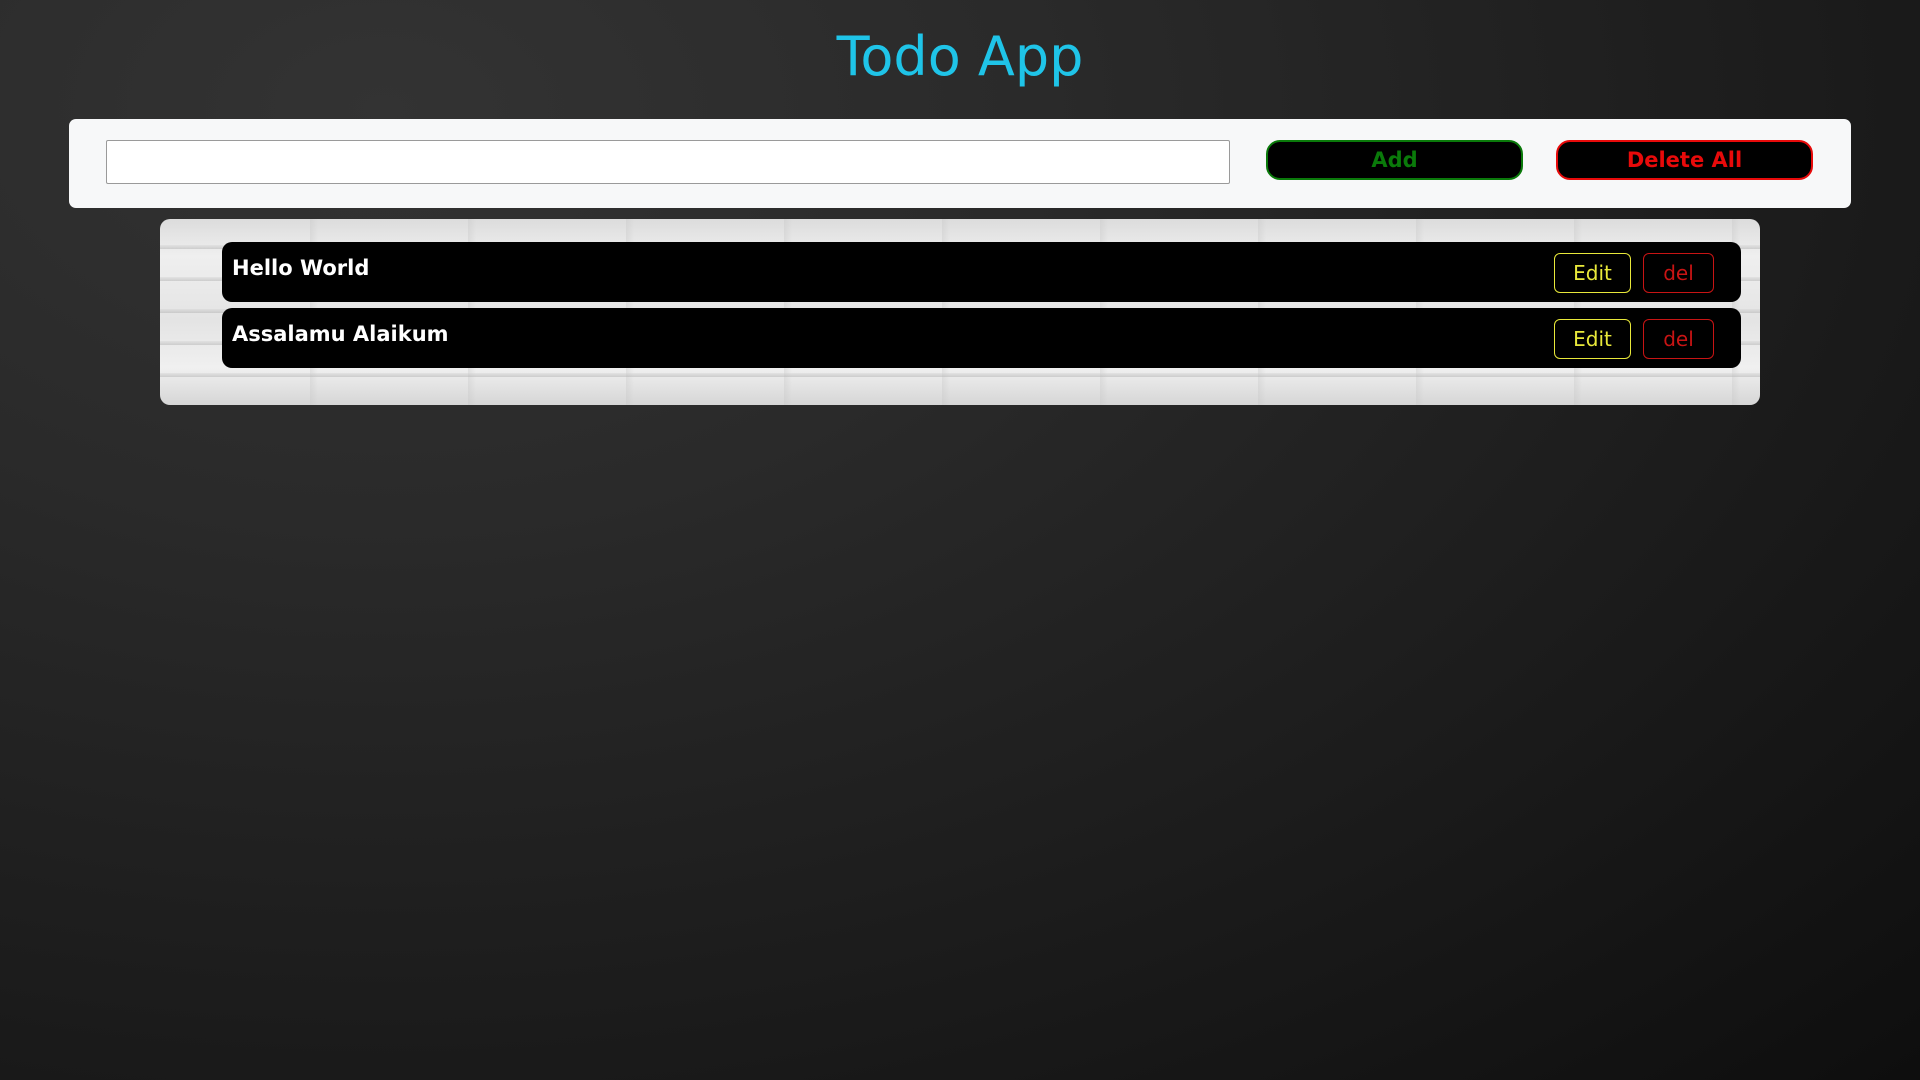 This screenshot has height=1080, width=1920. Describe the element at coordinates (340, 334) in the screenshot. I see `todo-item-text: Assalamu Alaikum` at that location.